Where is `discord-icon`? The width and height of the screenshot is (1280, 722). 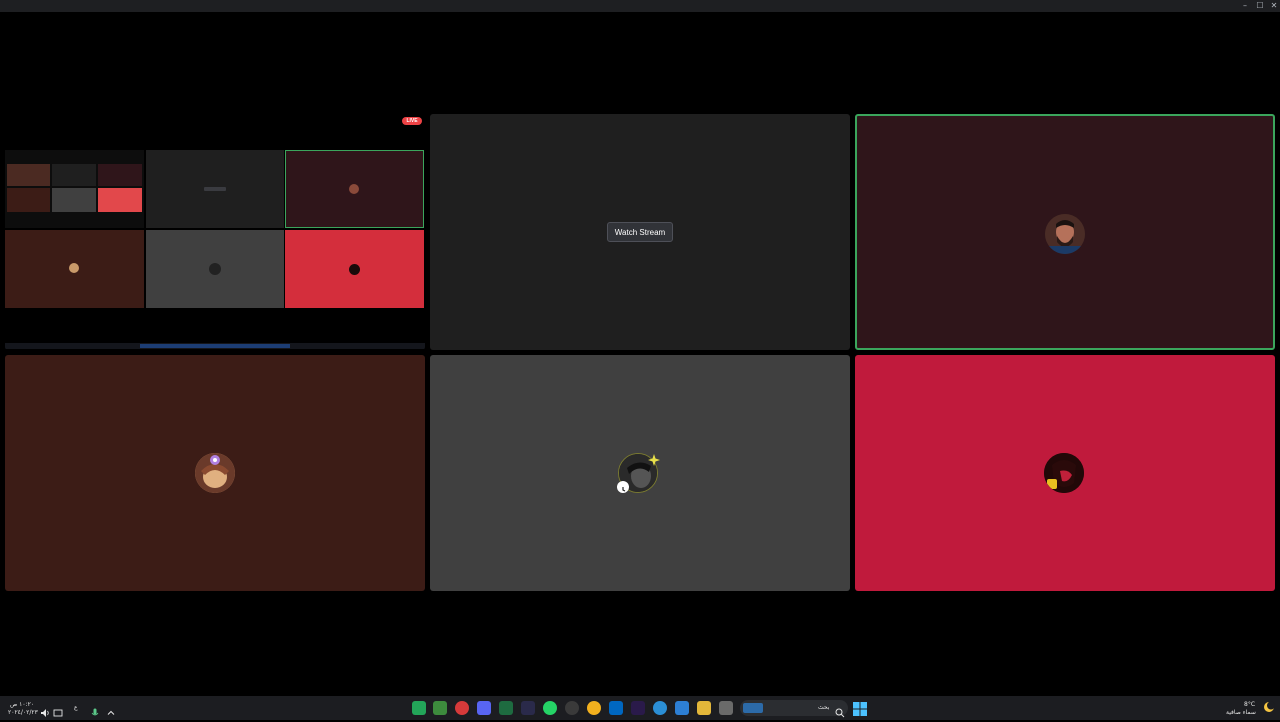 discord-icon is located at coordinates (419, 708).